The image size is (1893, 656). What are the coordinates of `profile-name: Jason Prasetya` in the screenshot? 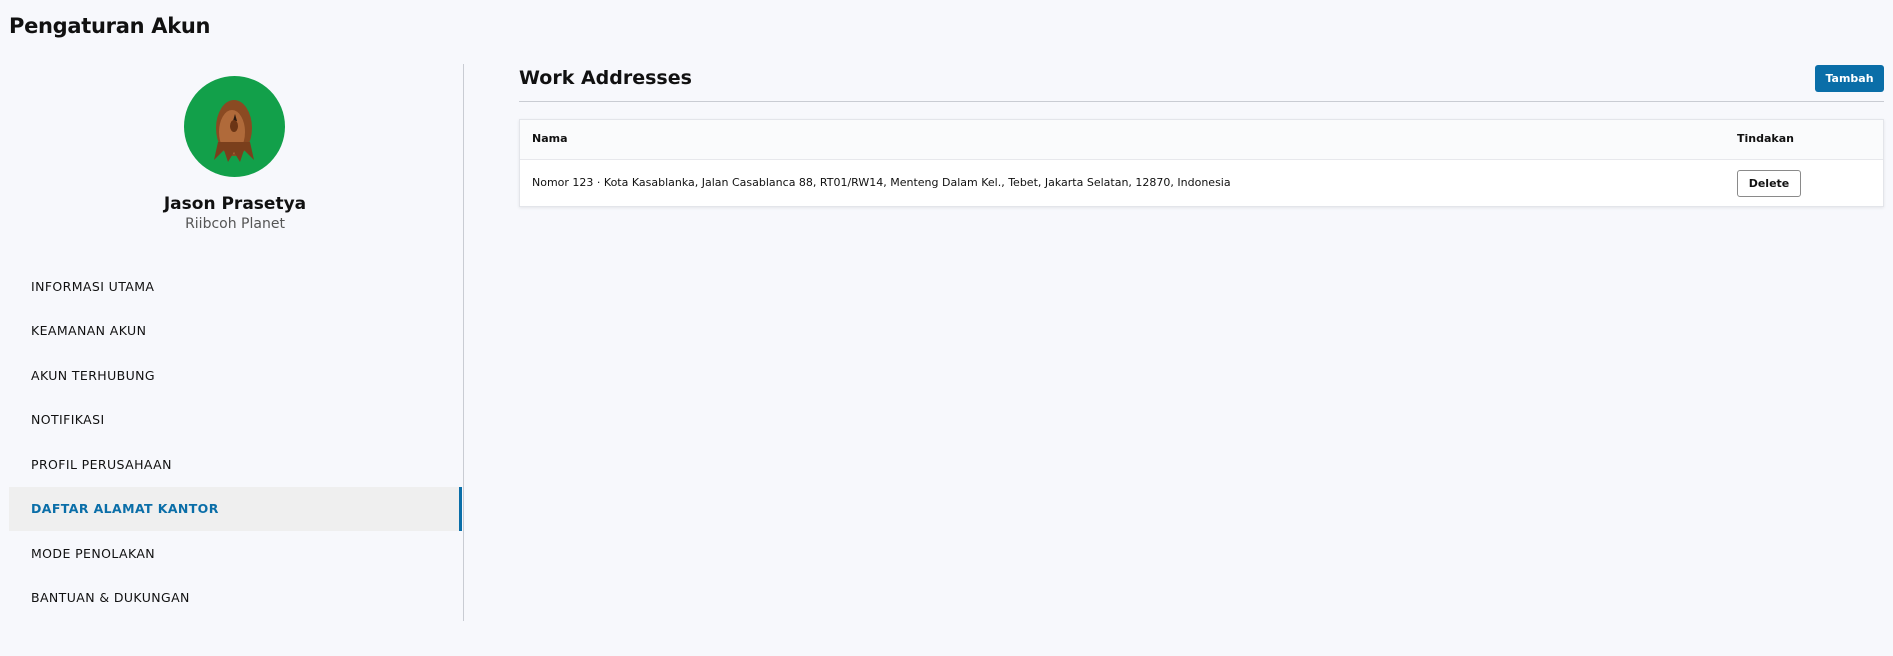 It's located at (235, 204).